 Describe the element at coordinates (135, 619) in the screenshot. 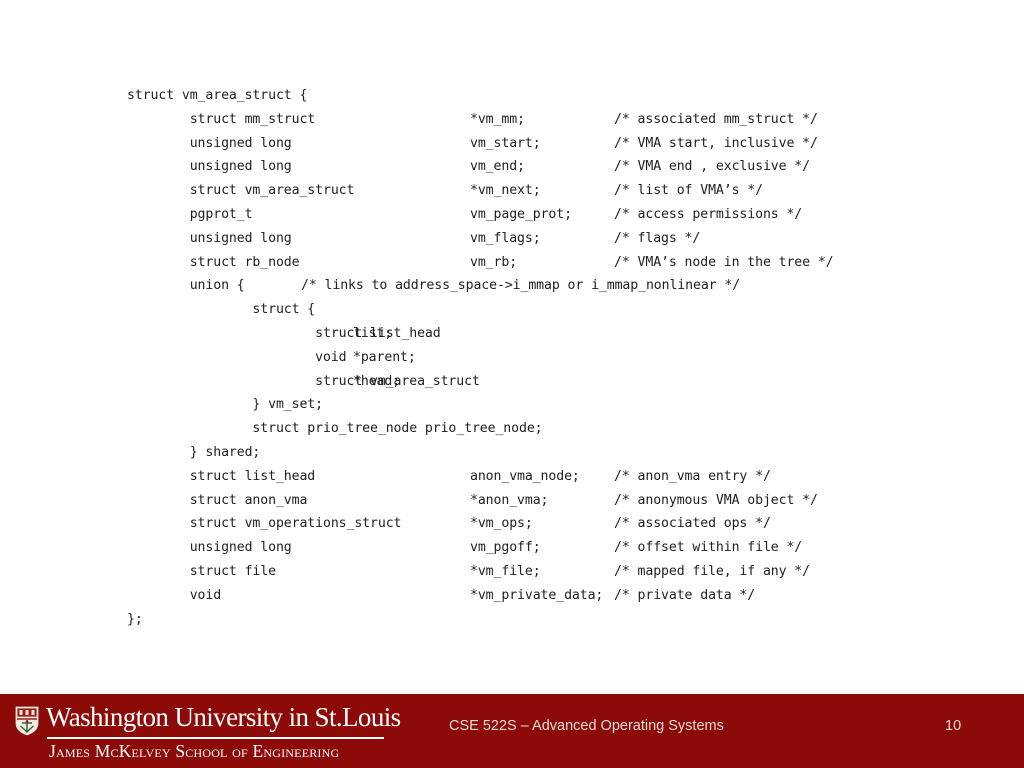

I see `code-declaration: };` at that location.